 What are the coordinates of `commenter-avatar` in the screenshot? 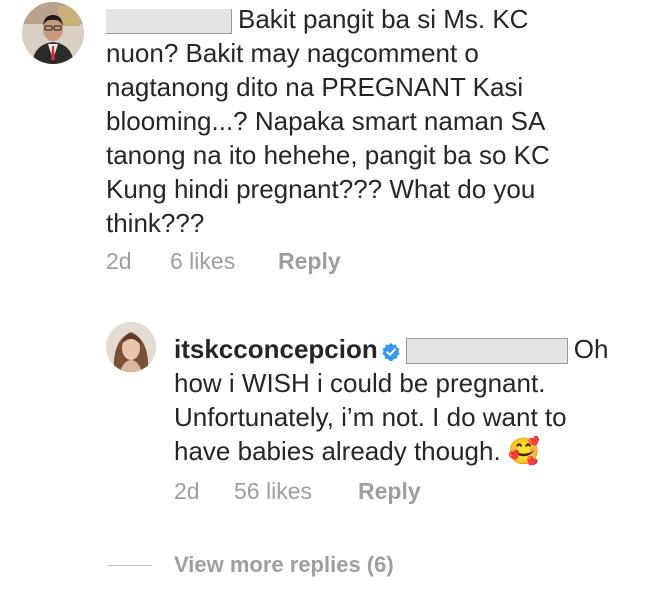 It's located at (53, 33).